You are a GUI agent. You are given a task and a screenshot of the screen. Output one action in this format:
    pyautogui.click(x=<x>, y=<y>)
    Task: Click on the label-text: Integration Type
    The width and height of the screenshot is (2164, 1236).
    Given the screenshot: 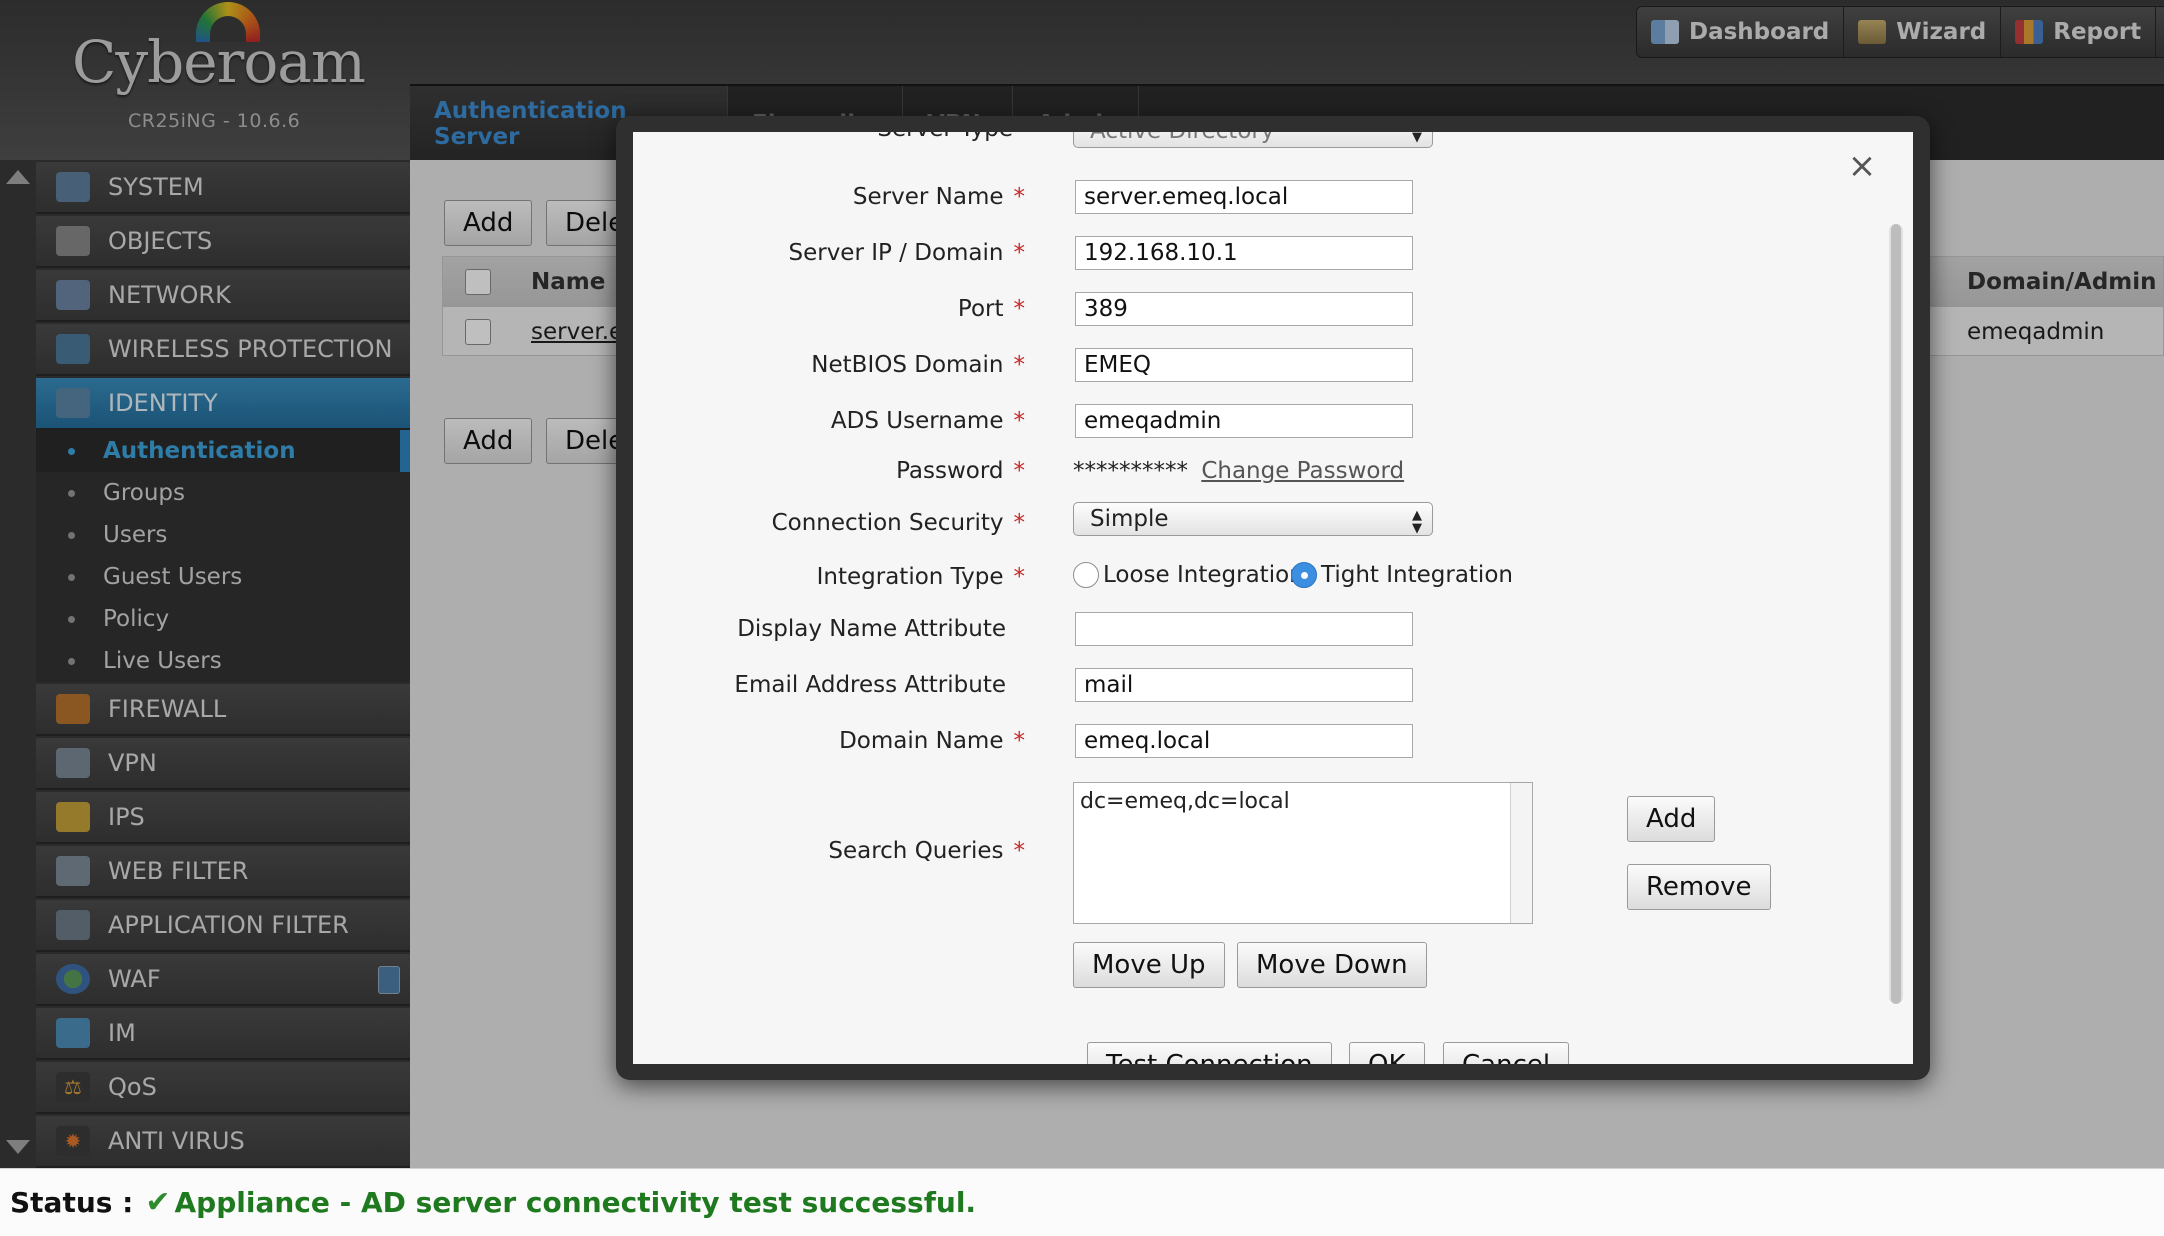 What is the action you would take?
    pyautogui.click(x=910, y=577)
    